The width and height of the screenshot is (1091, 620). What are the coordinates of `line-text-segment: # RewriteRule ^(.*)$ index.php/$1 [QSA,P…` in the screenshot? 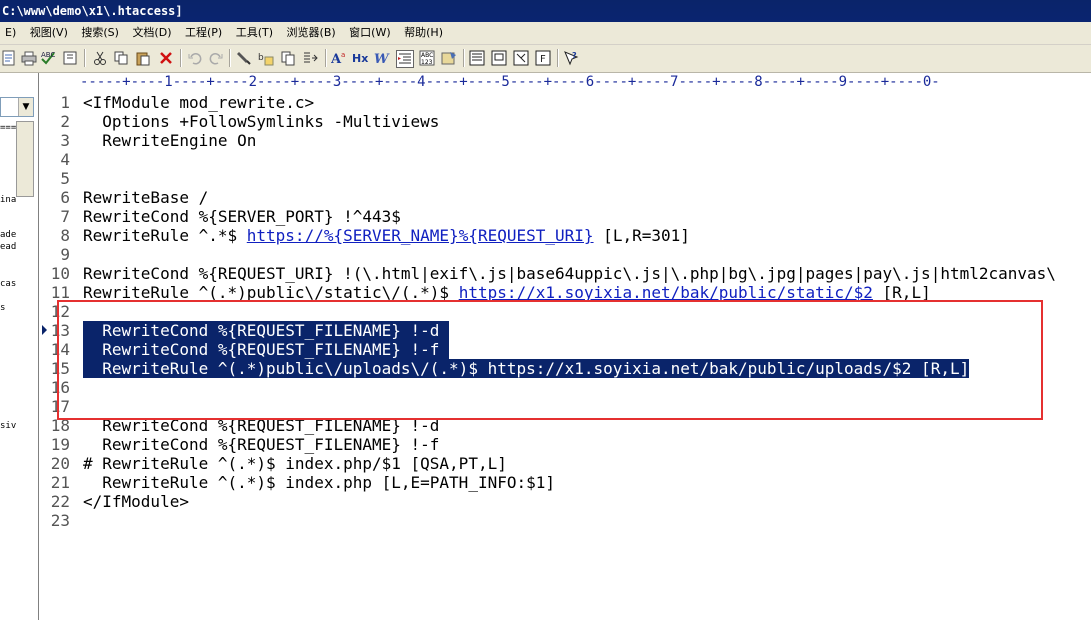 It's located at (295, 463).